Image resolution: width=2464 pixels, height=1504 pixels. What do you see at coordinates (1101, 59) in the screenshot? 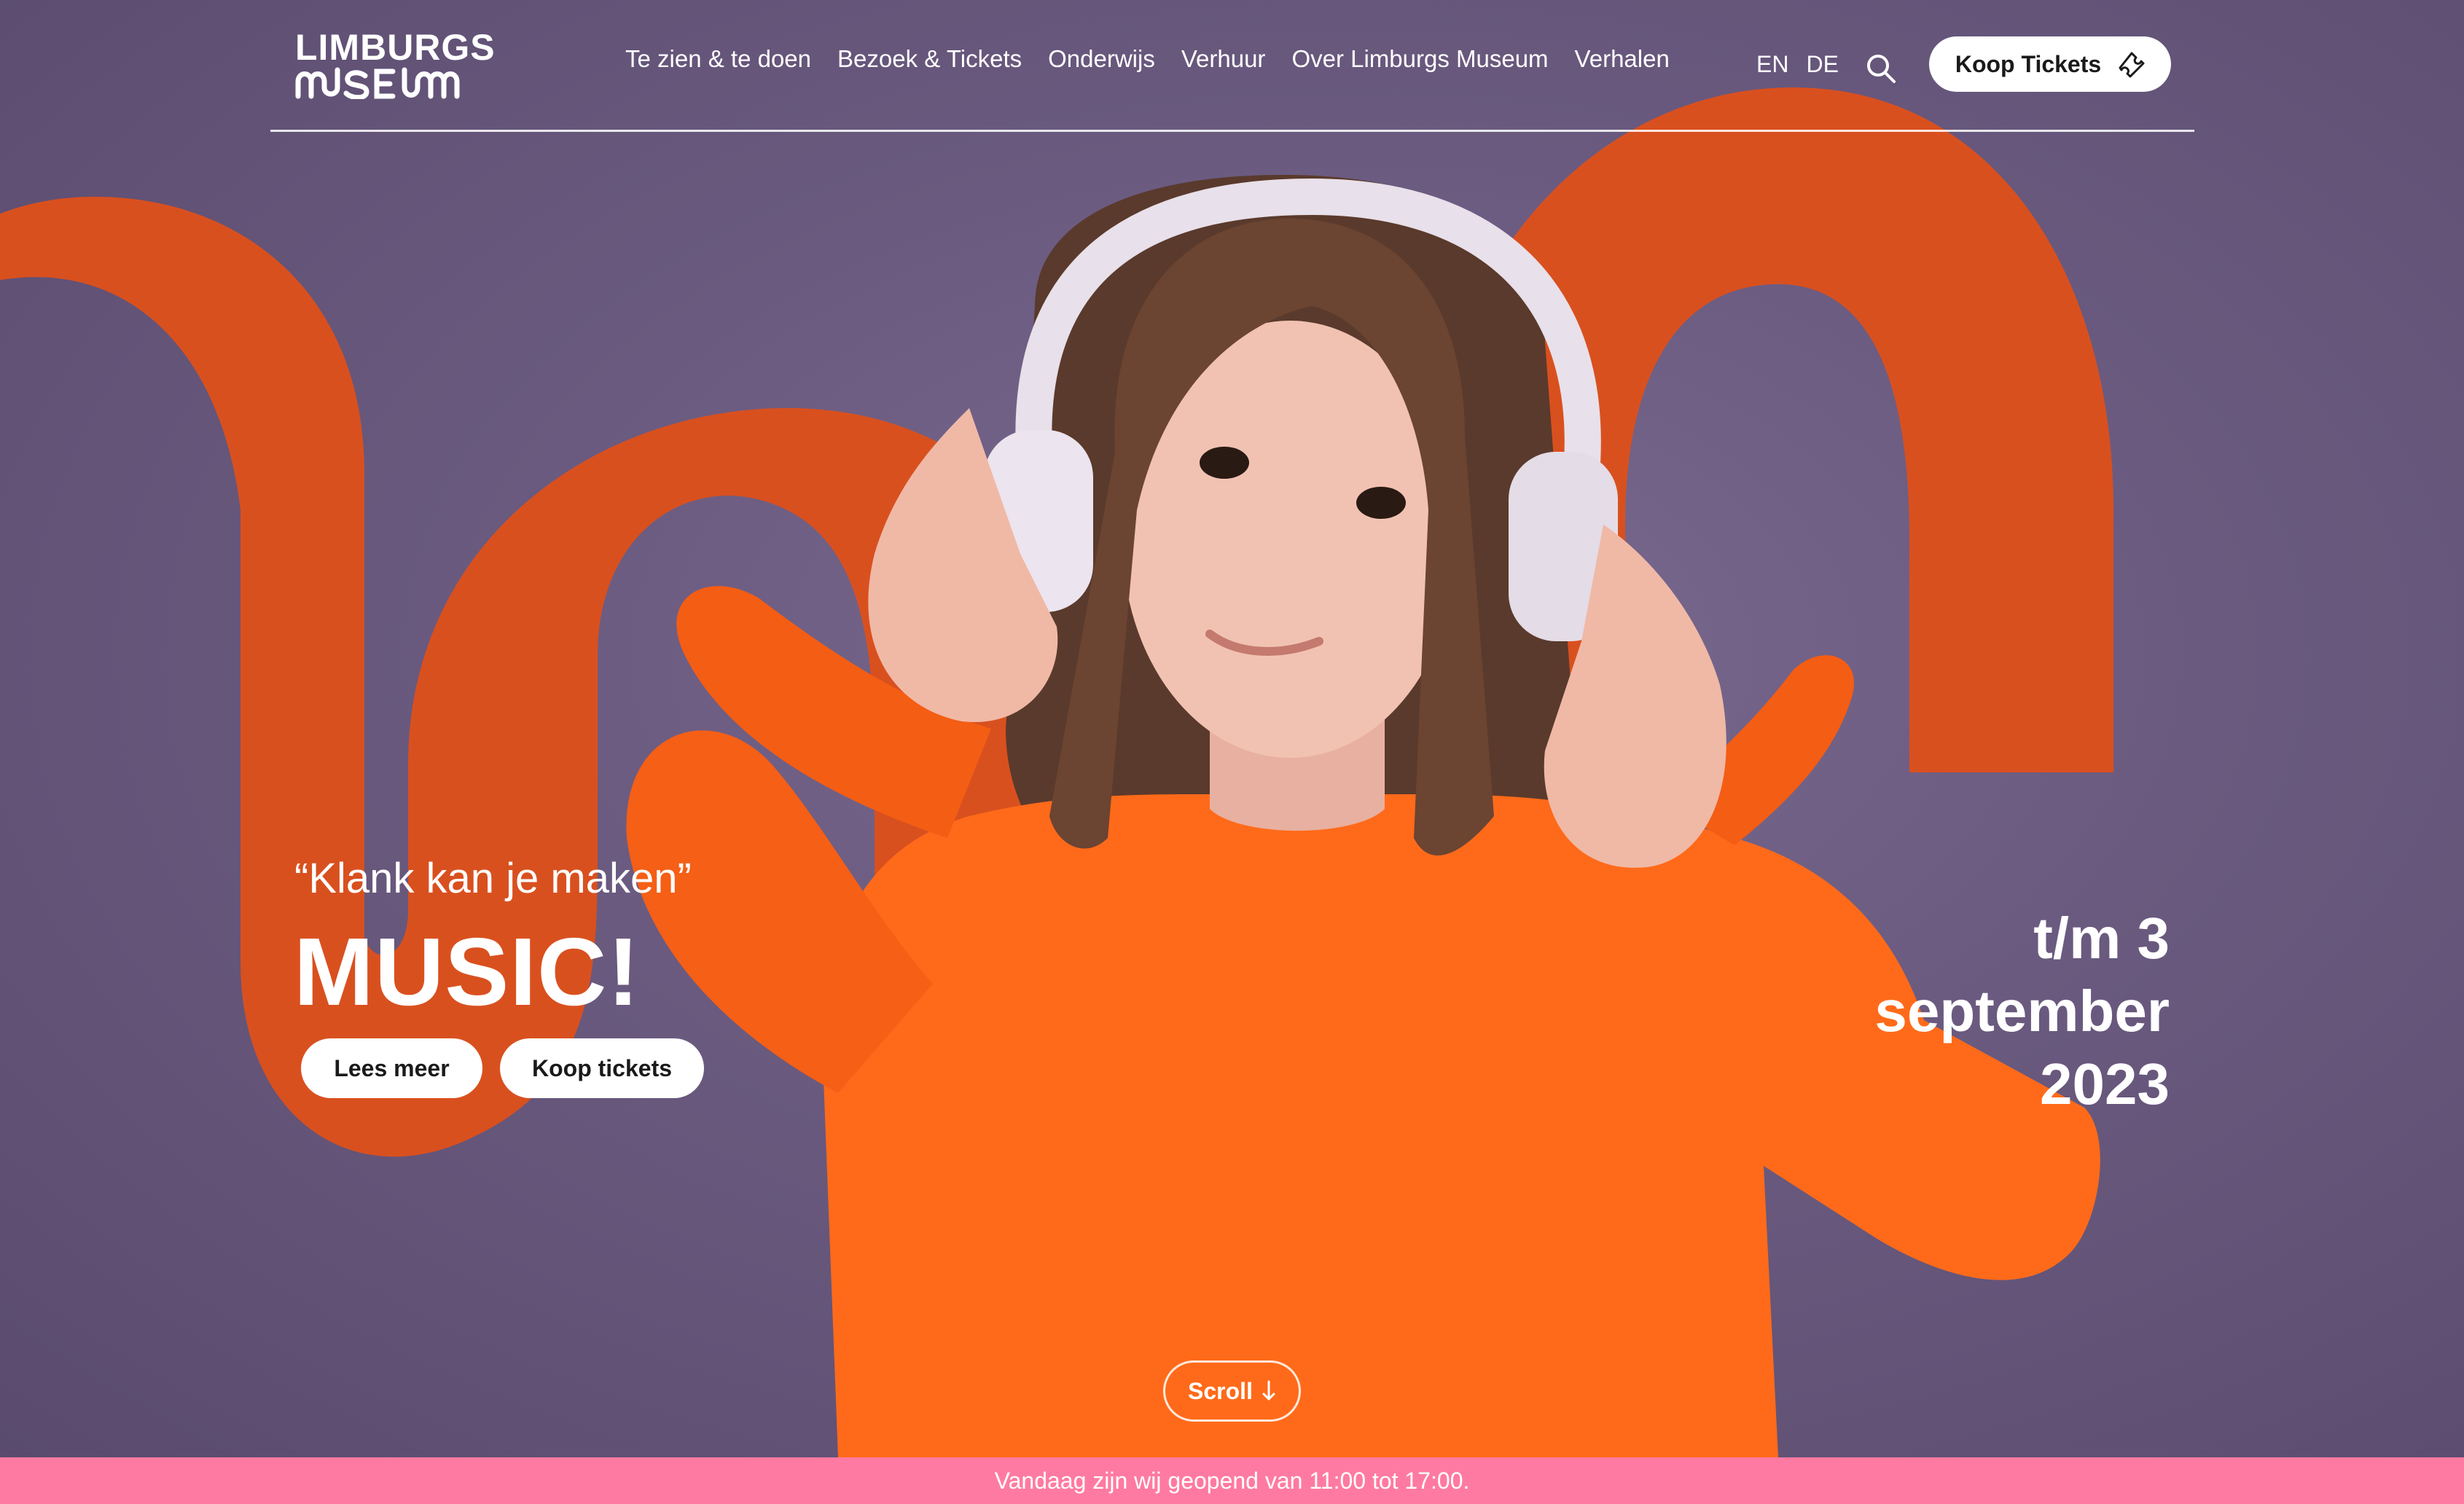
I see `nav-item-onderwijs: Onderwijs` at bounding box center [1101, 59].